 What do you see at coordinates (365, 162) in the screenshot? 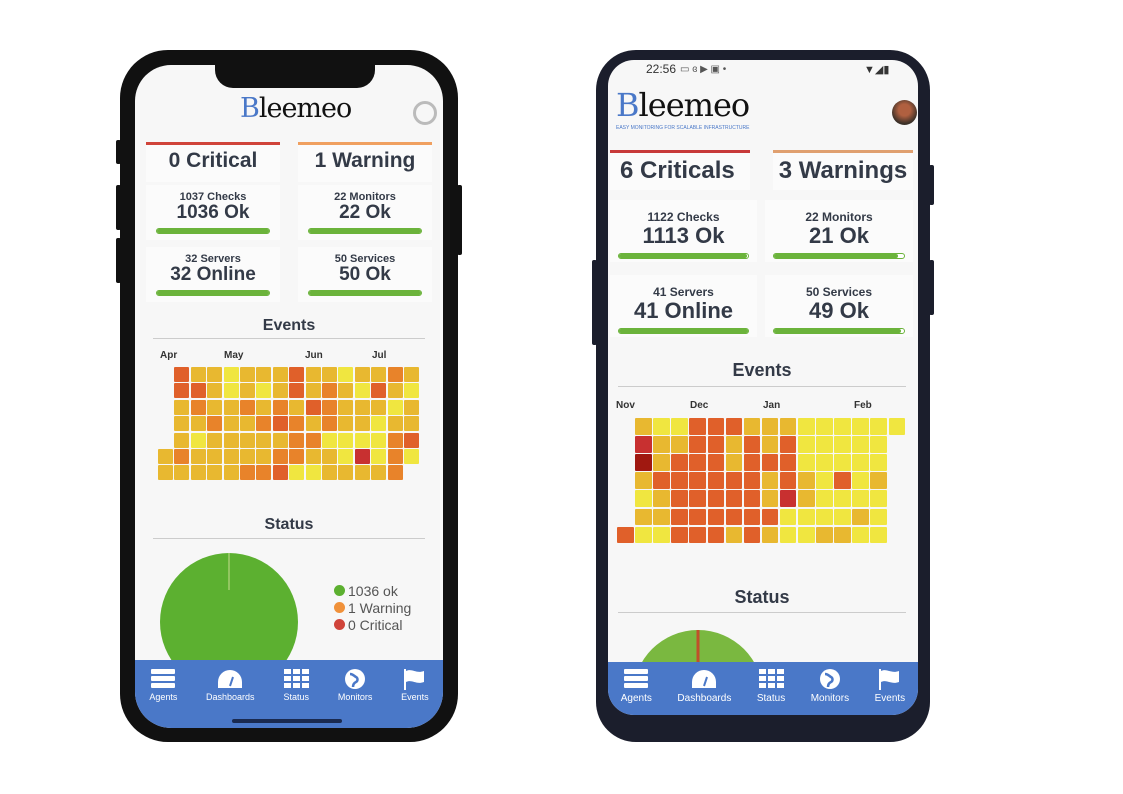
I see `warning-card: 1 Warning` at bounding box center [365, 162].